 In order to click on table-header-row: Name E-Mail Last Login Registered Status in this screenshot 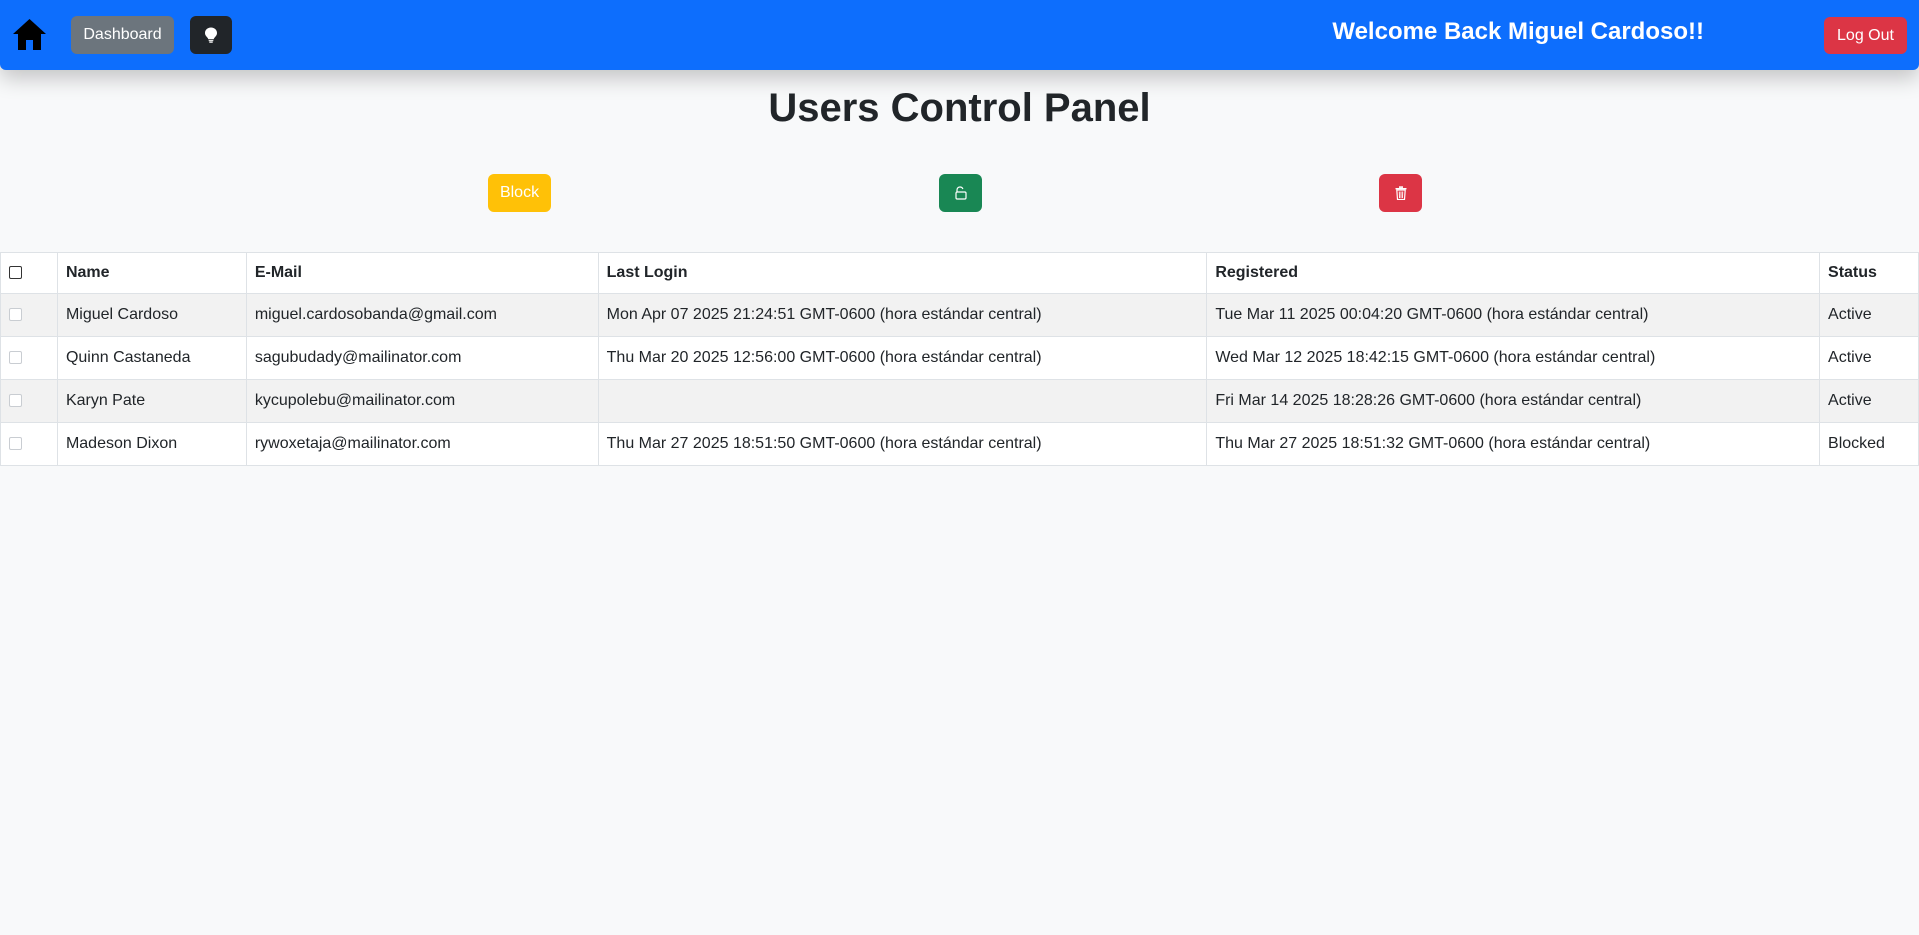, I will do `click(959, 273)`.